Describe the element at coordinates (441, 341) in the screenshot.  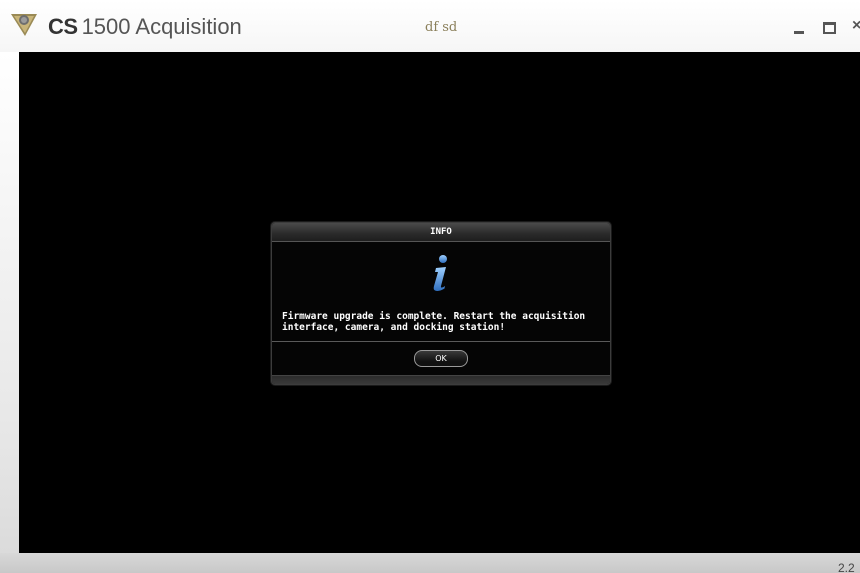
I see `dialog-divider` at that location.